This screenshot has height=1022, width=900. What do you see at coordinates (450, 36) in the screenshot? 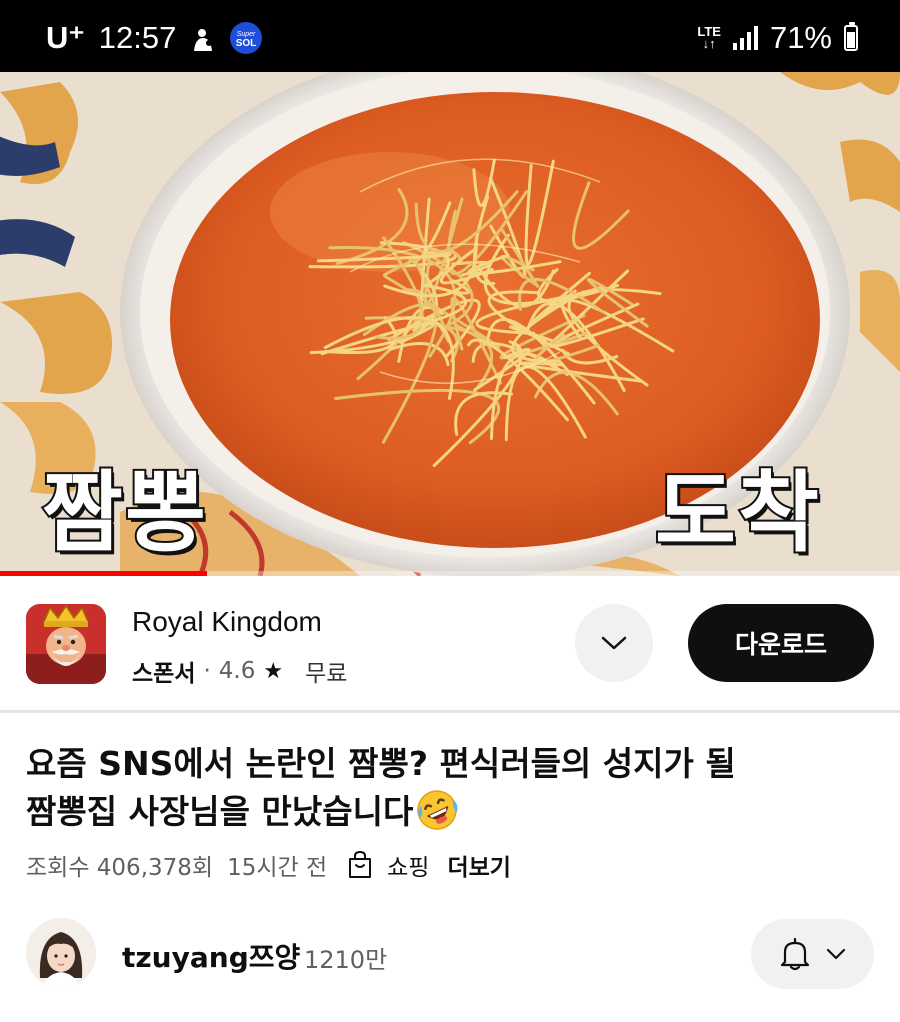
I see `status-bar: U⁺ 12:57 Super SOL LTE ↓↑ 71%` at bounding box center [450, 36].